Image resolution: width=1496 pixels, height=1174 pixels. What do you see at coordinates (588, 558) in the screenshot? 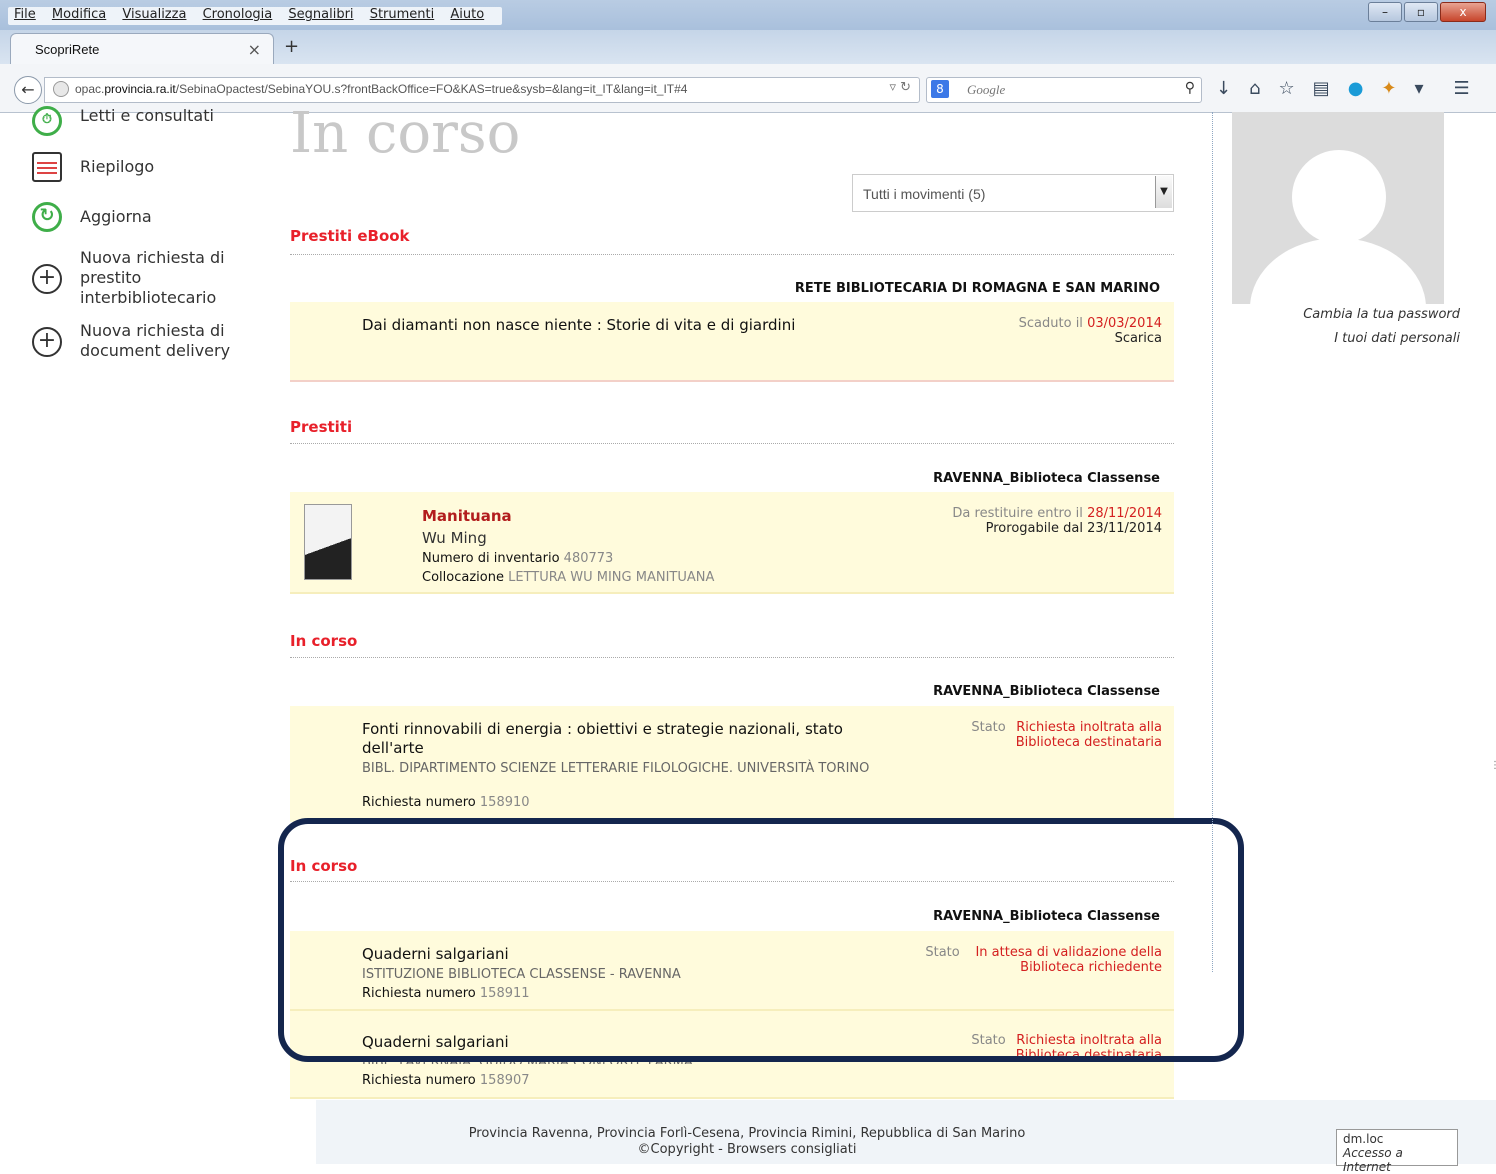
I see `inventory-number: 480773` at bounding box center [588, 558].